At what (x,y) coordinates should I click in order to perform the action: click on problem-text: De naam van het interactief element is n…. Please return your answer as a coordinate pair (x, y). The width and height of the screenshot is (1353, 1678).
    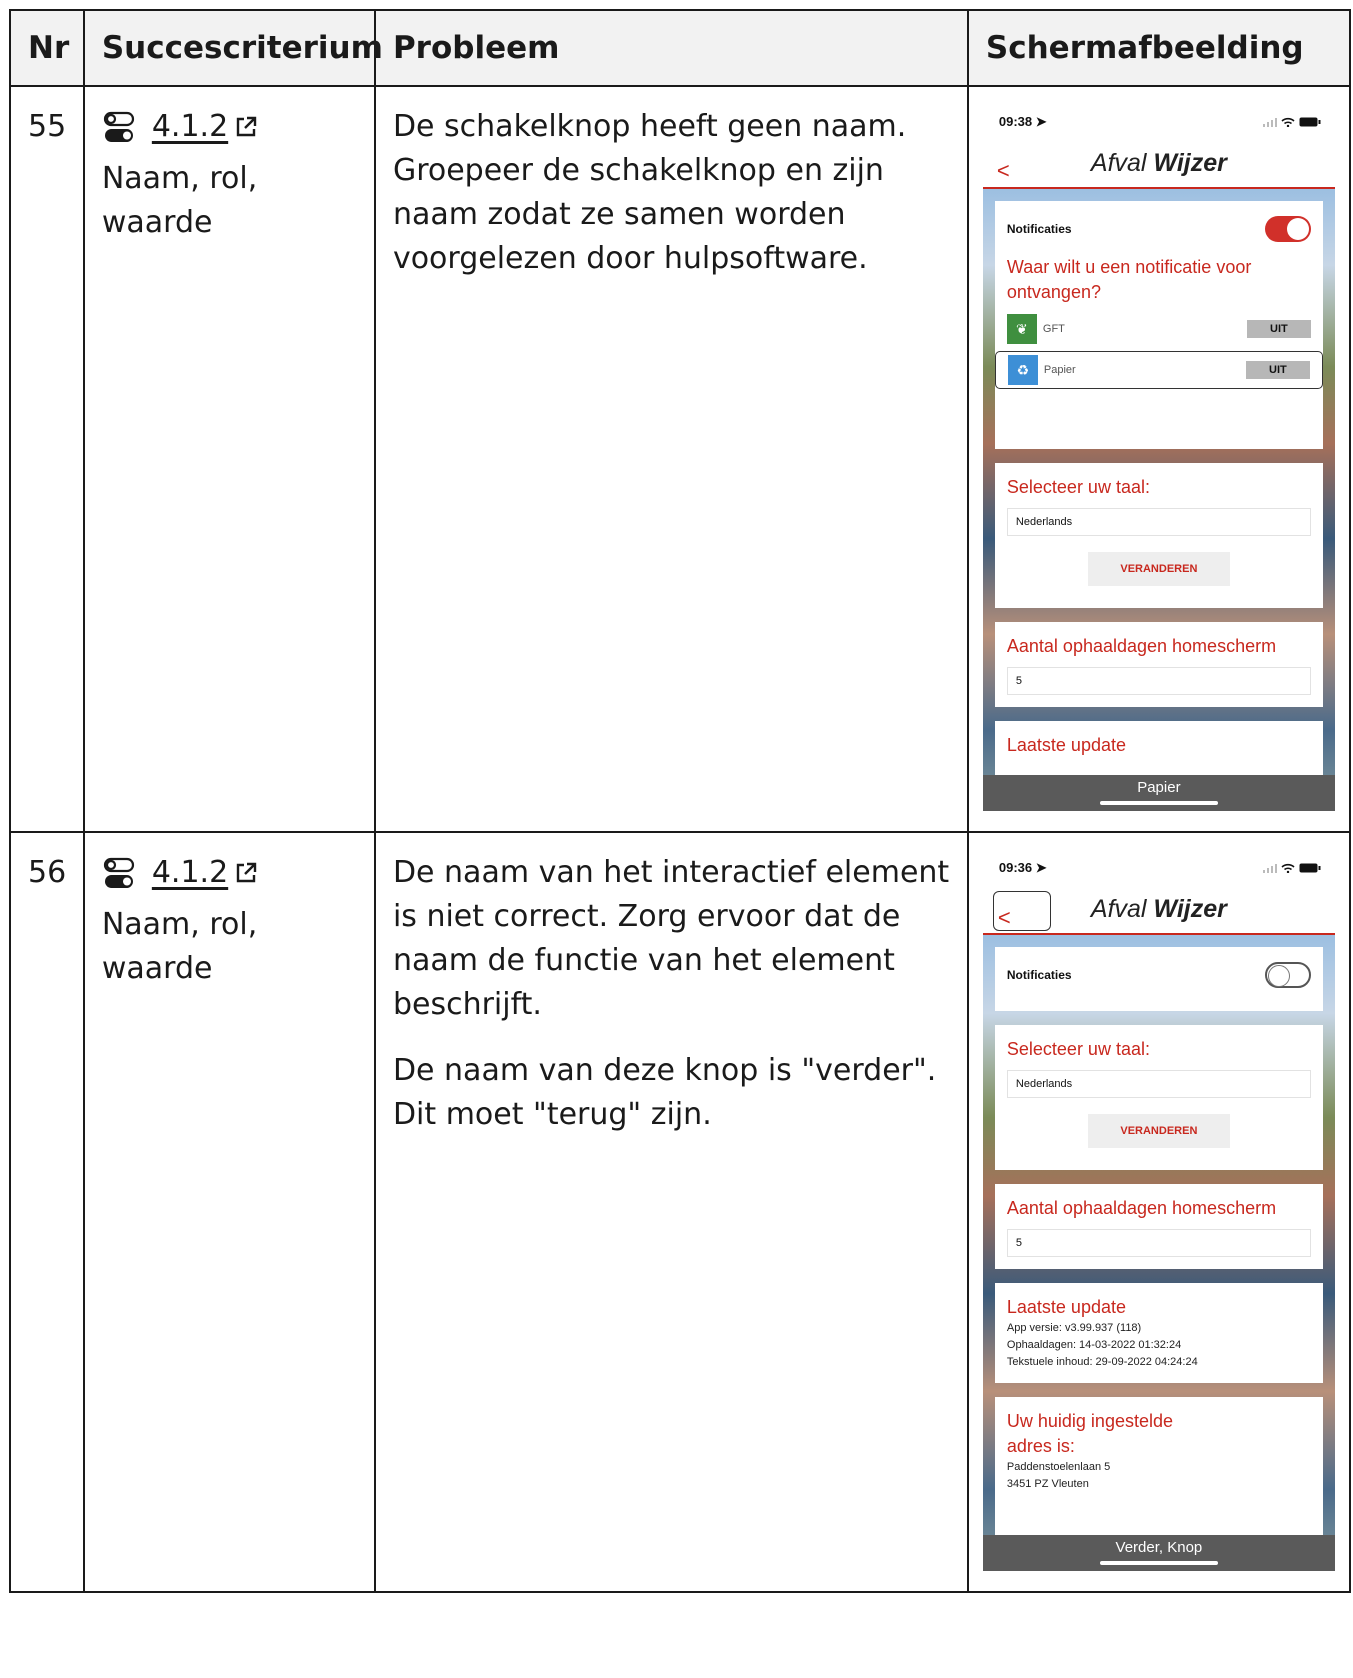
    Looking at the image, I should click on (671, 938).